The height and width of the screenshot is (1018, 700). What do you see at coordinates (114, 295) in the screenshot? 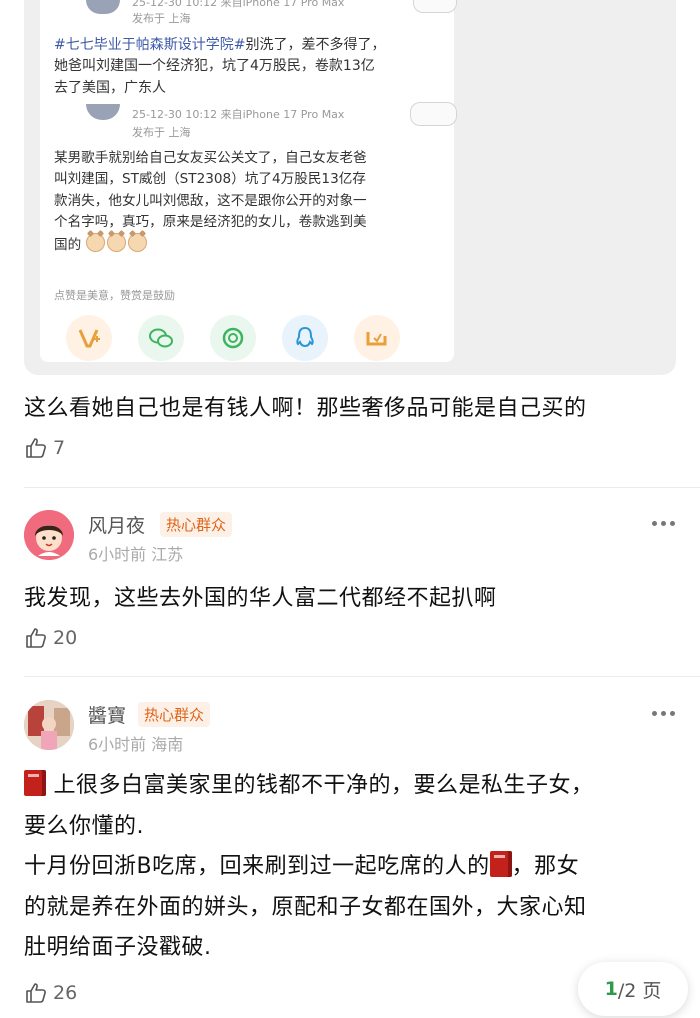
I see `reward-hint: 点赞是美意，赞赏是鼓励` at bounding box center [114, 295].